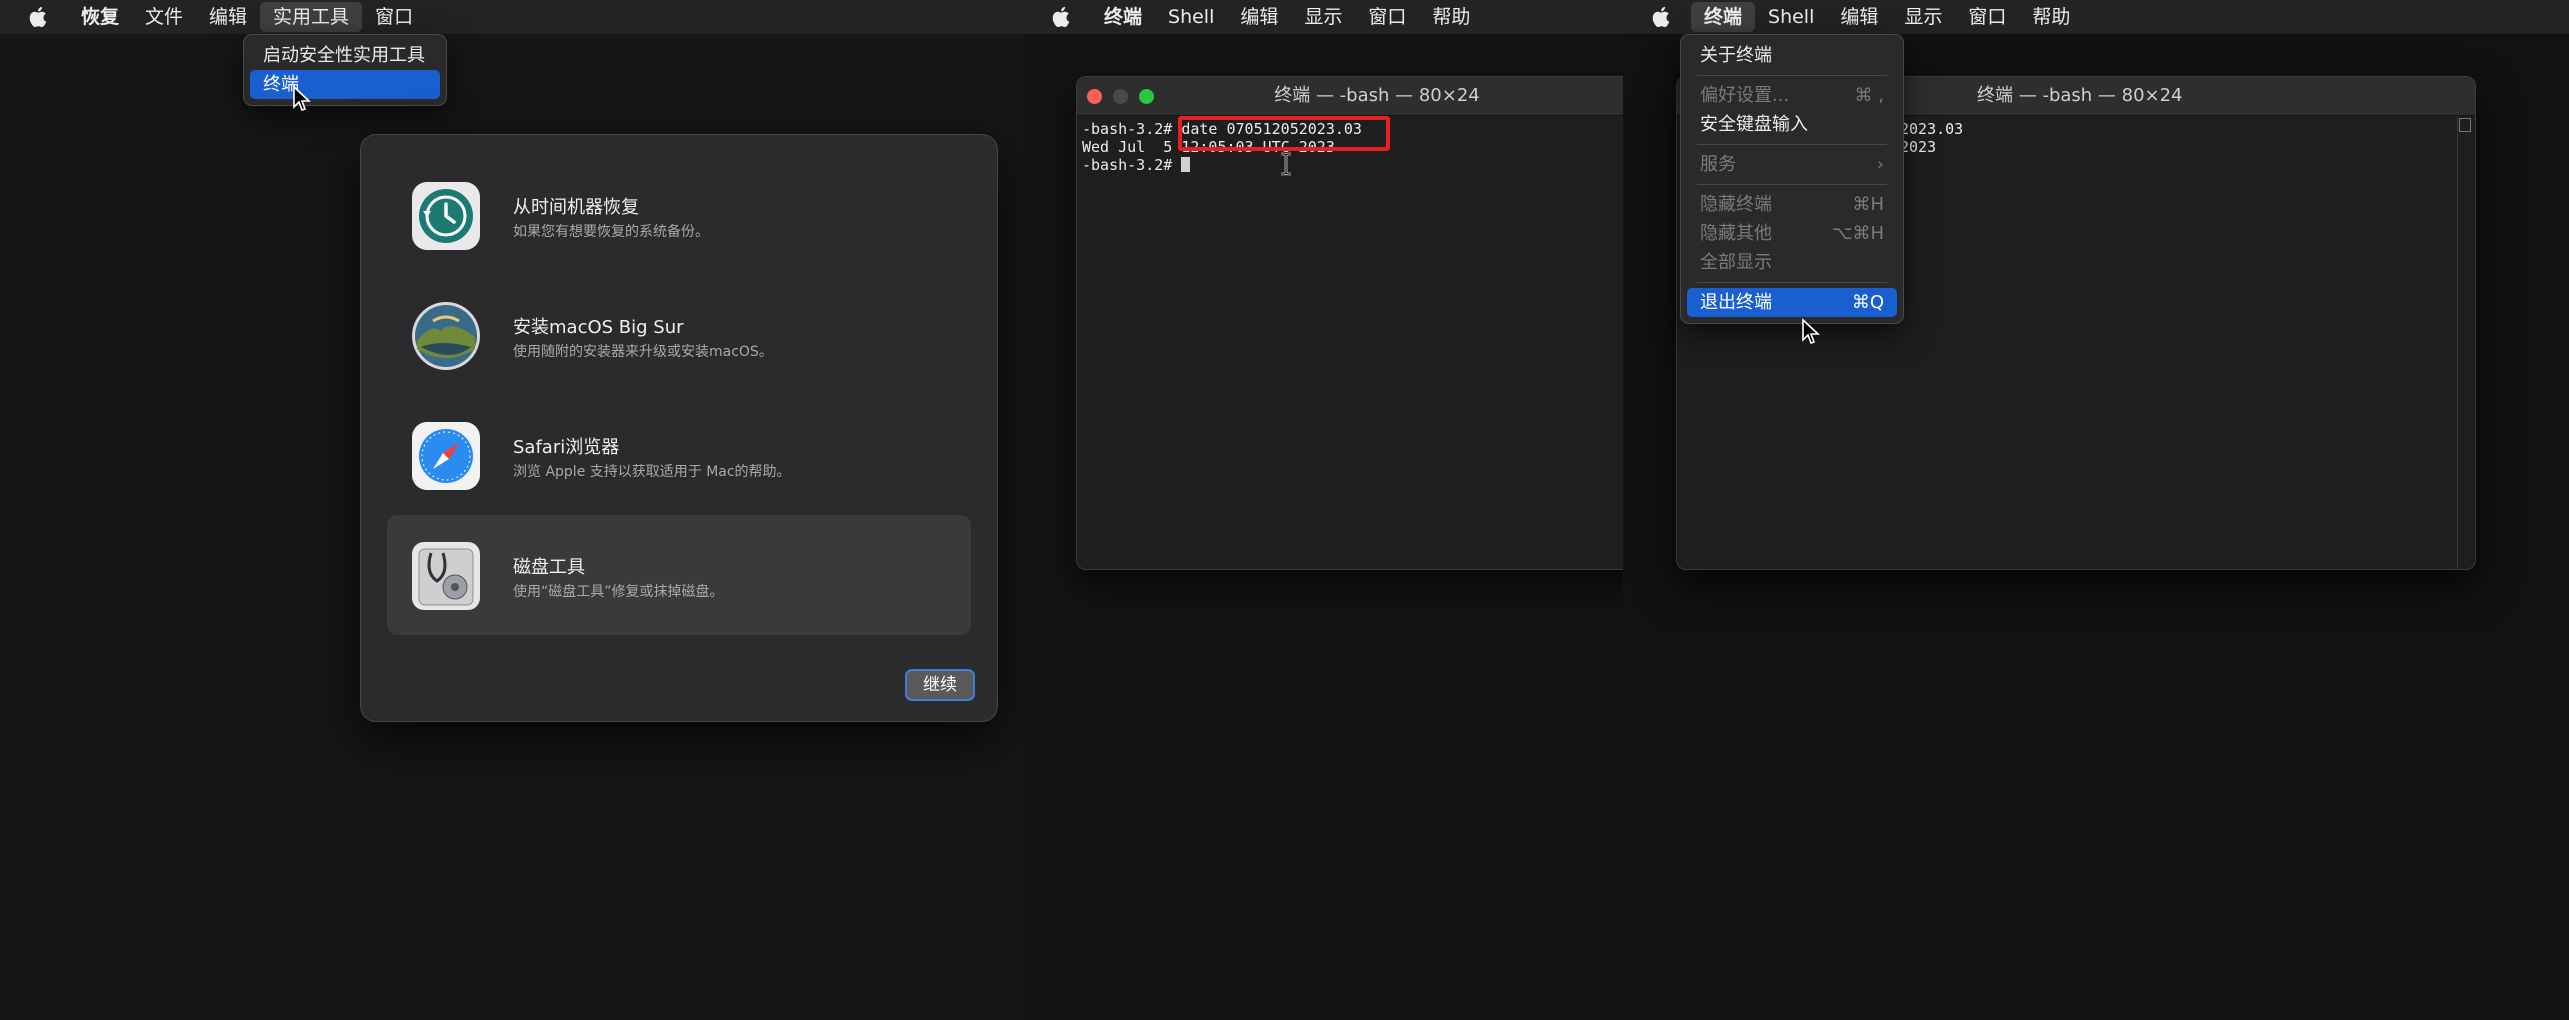 The width and height of the screenshot is (2569, 1020). Describe the element at coordinates (511, 17) in the screenshot. I see `menu-bar: 恢复 文件 编辑 实用工具 窗口` at that location.